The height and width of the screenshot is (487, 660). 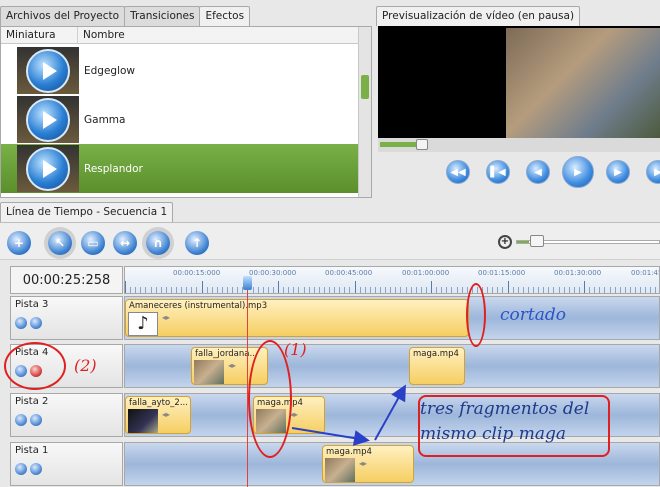 What do you see at coordinates (330, 436) in the screenshot?
I see `arrow-right` at bounding box center [330, 436].